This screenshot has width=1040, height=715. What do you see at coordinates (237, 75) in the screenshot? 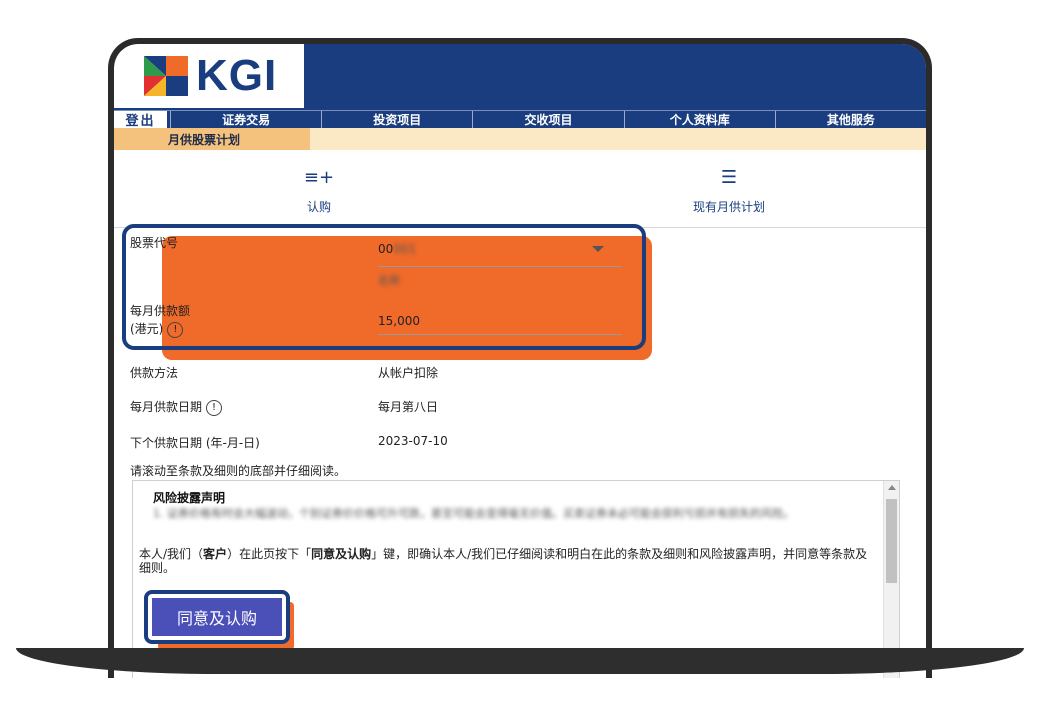
I see `brand-name: KGI` at bounding box center [237, 75].